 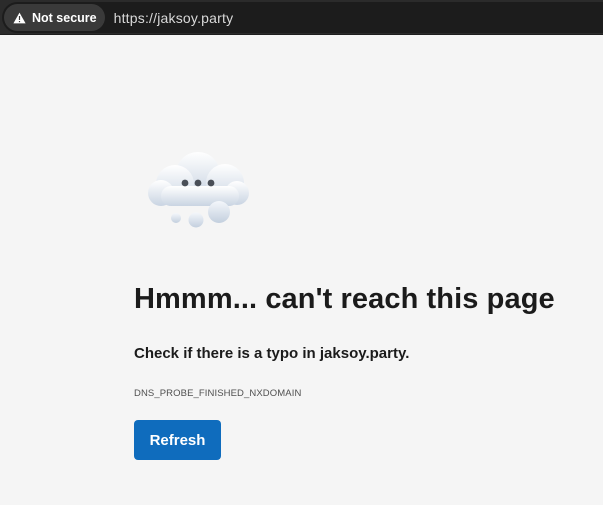 What do you see at coordinates (174, 18) in the screenshot?
I see `url-text: https://jaksoy.party` at bounding box center [174, 18].